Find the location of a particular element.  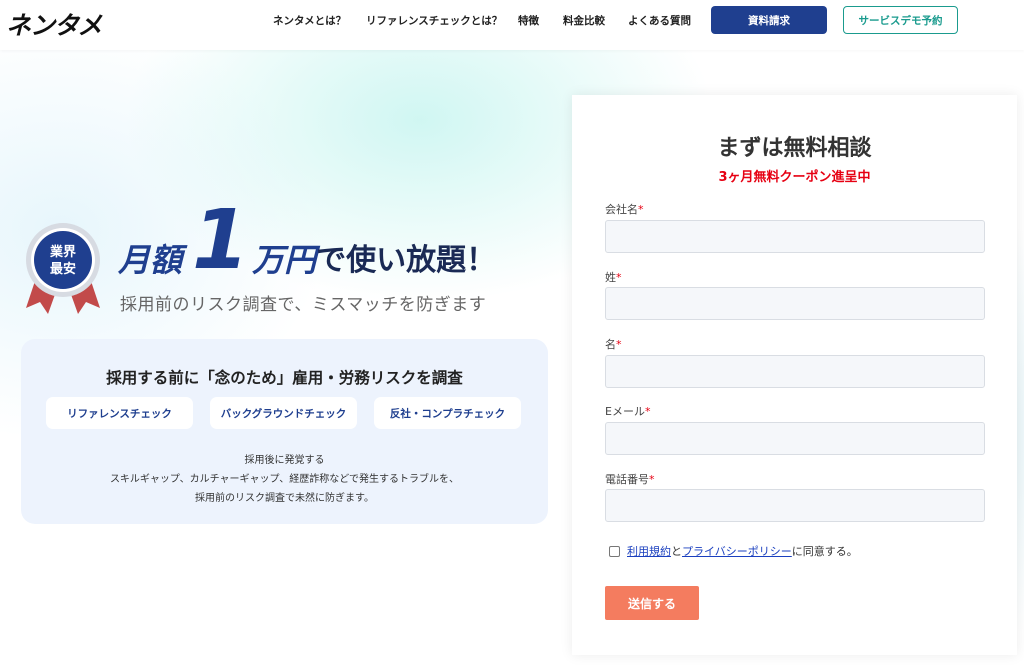

nav-link-faq: よくある質問 is located at coordinates (659, 20).